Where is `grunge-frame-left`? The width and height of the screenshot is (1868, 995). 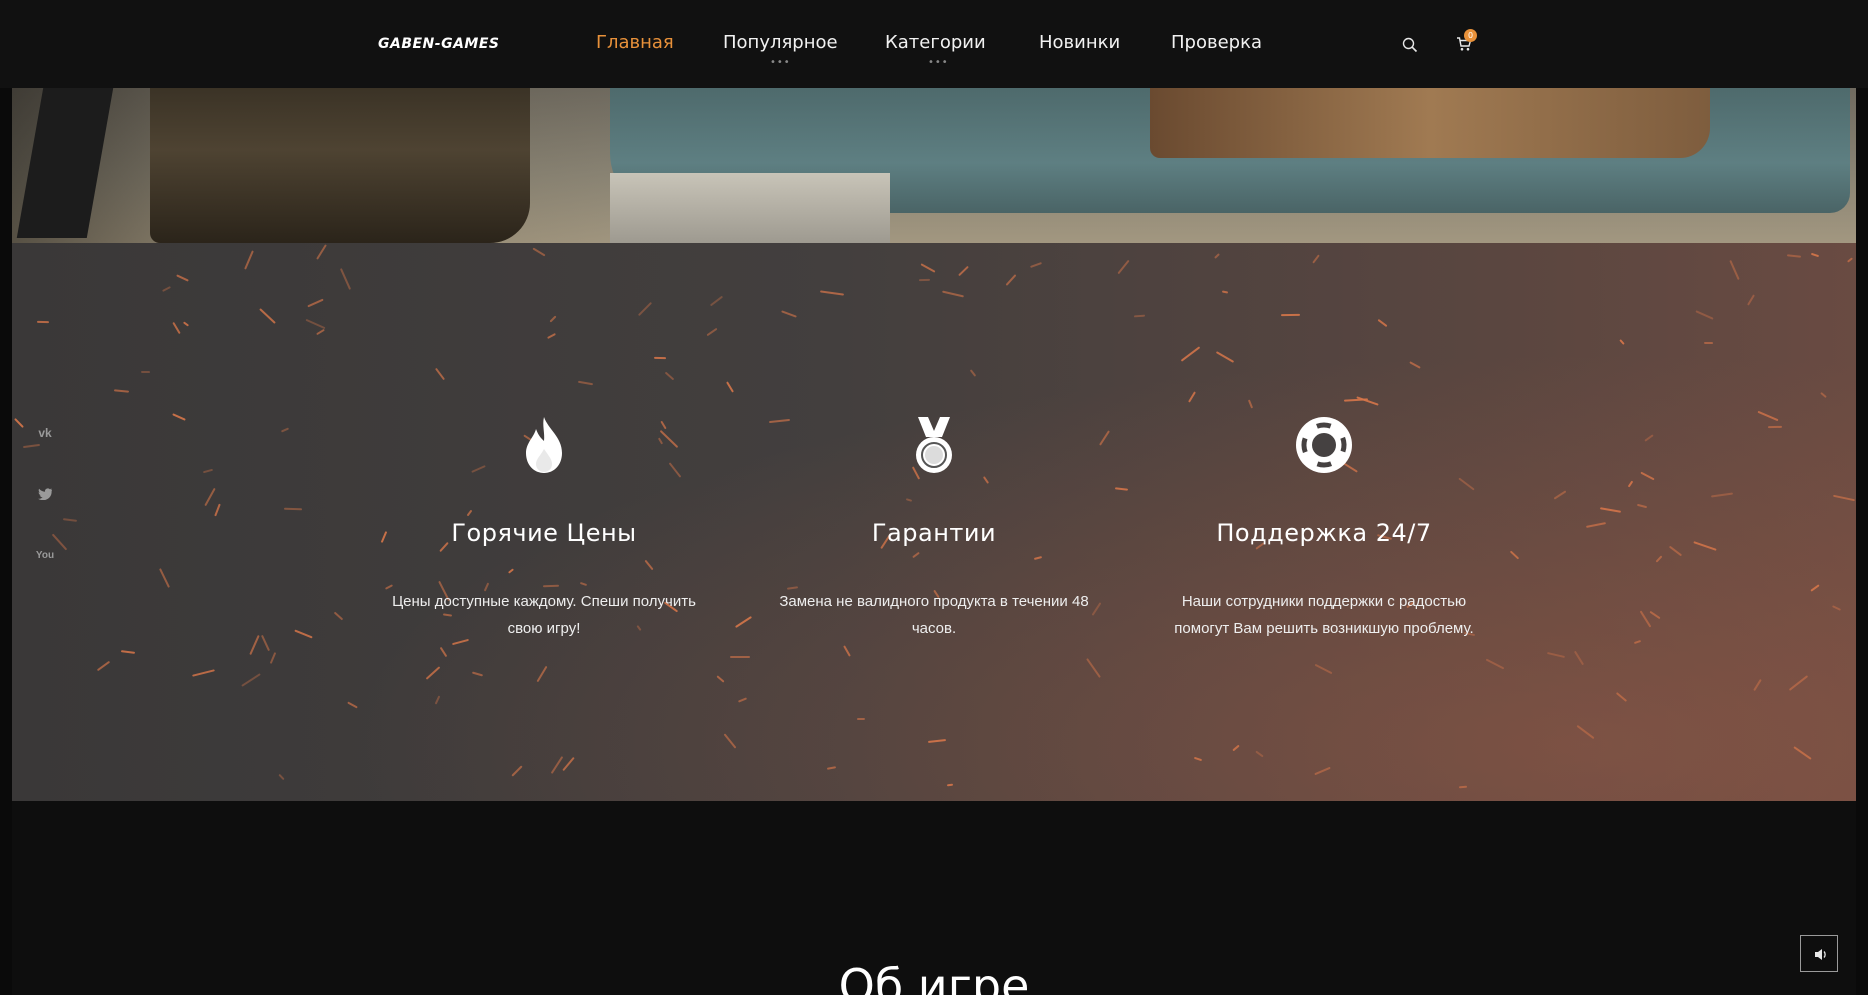
grunge-frame-left is located at coordinates (6, 497).